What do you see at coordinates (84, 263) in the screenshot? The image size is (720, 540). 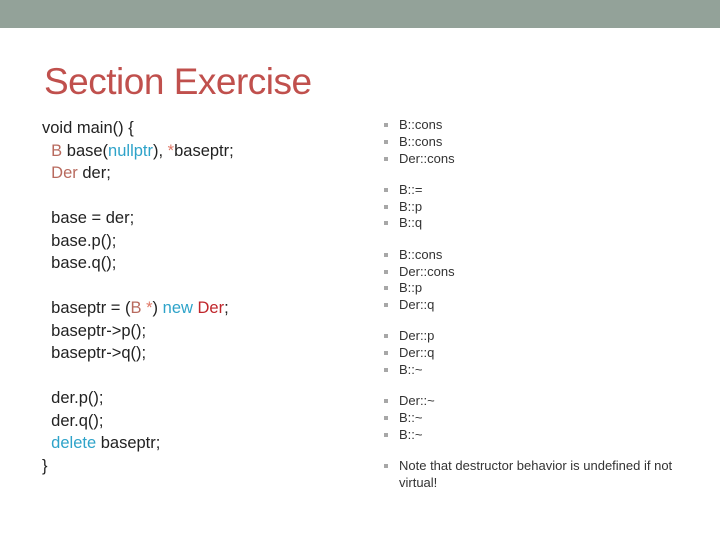 I see `code-line: base.q();` at bounding box center [84, 263].